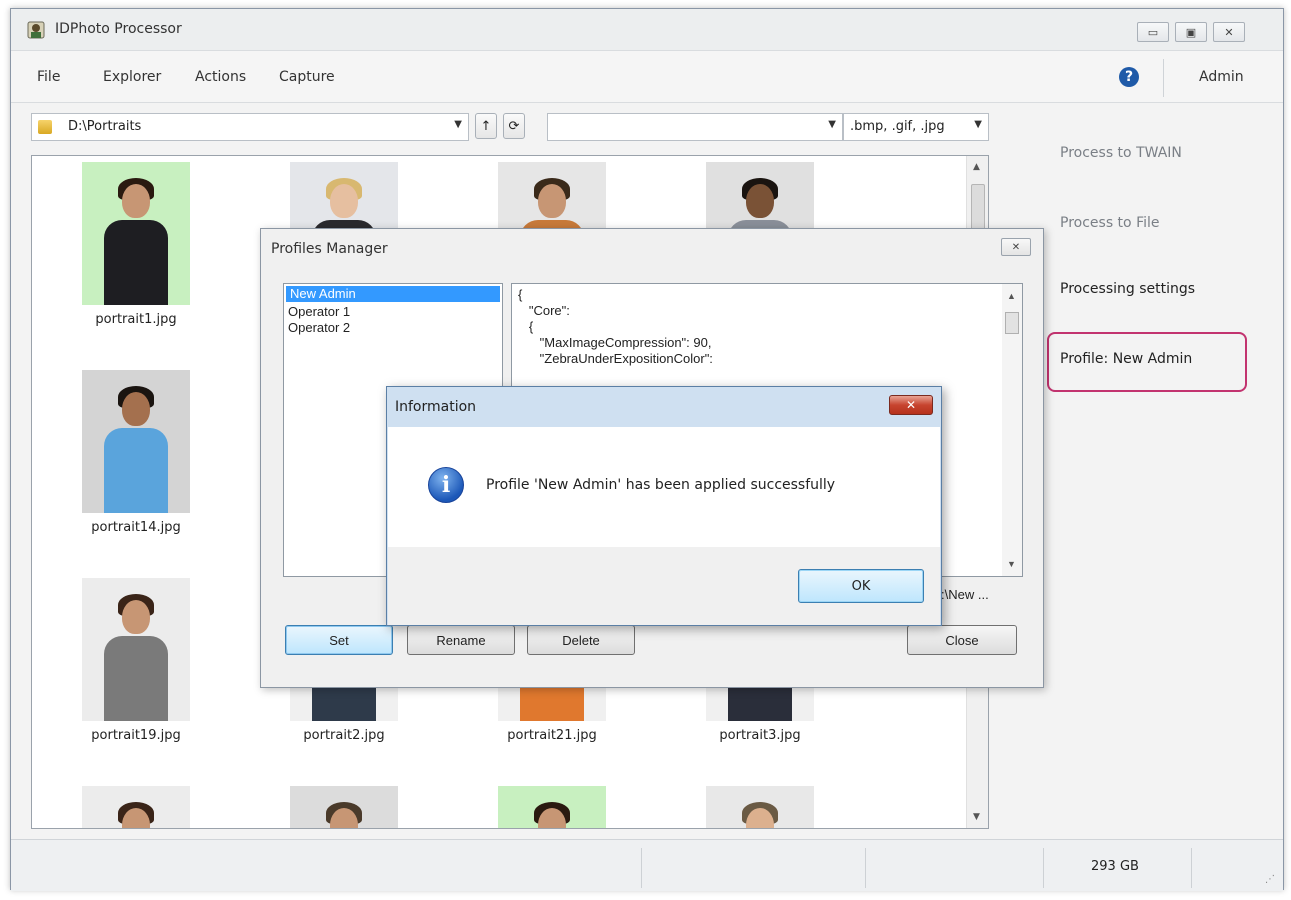  Describe the element at coordinates (344, 735) in the screenshot. I see `file-name: portrait2.jpg` at that location.